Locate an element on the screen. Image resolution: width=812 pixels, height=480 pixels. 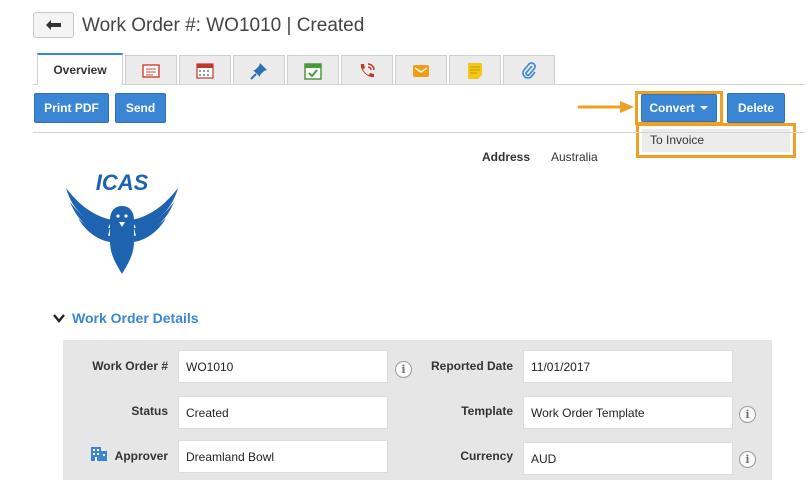
currency-field: AUD is located at coordinates (628, 458).